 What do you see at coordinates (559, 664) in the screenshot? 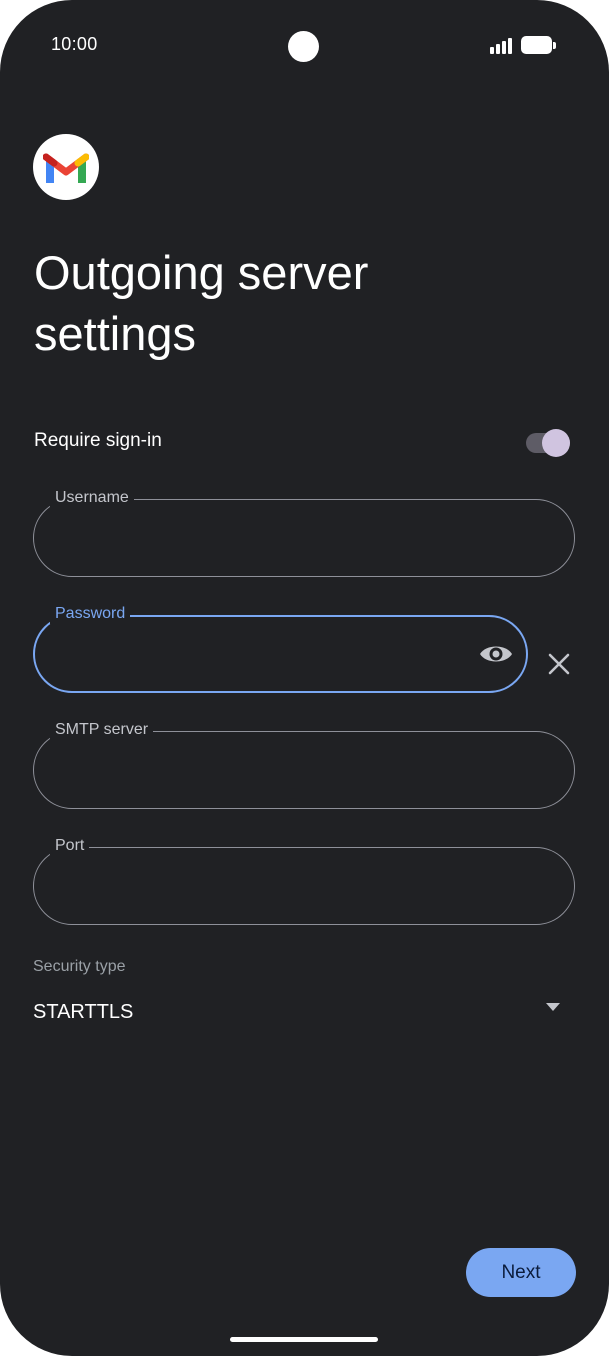
I see `clear-password-close-icon` at bounding box center [559, 664].